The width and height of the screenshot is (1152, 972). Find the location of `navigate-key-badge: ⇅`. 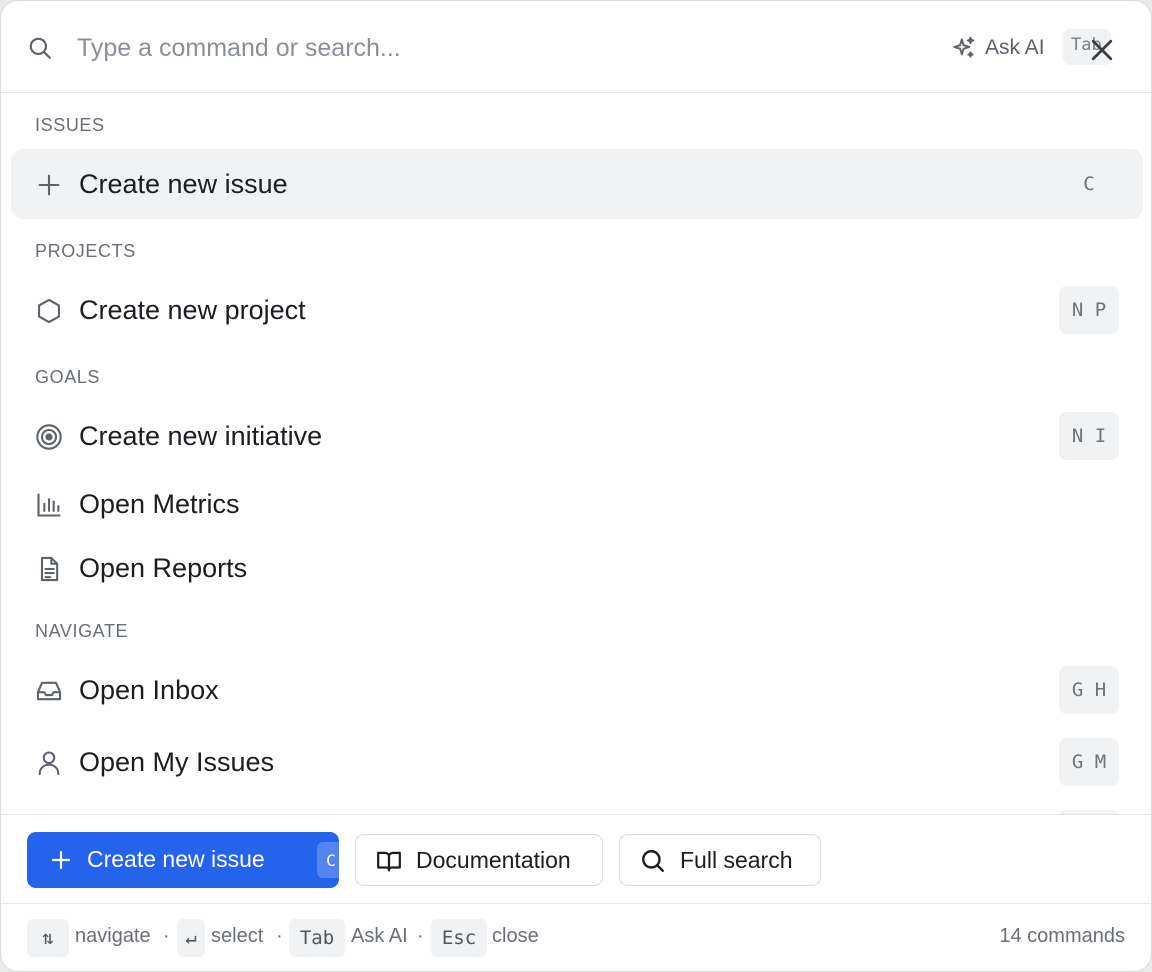

navigate-key-badge: ⇅ is located at coordinates (48, 938).